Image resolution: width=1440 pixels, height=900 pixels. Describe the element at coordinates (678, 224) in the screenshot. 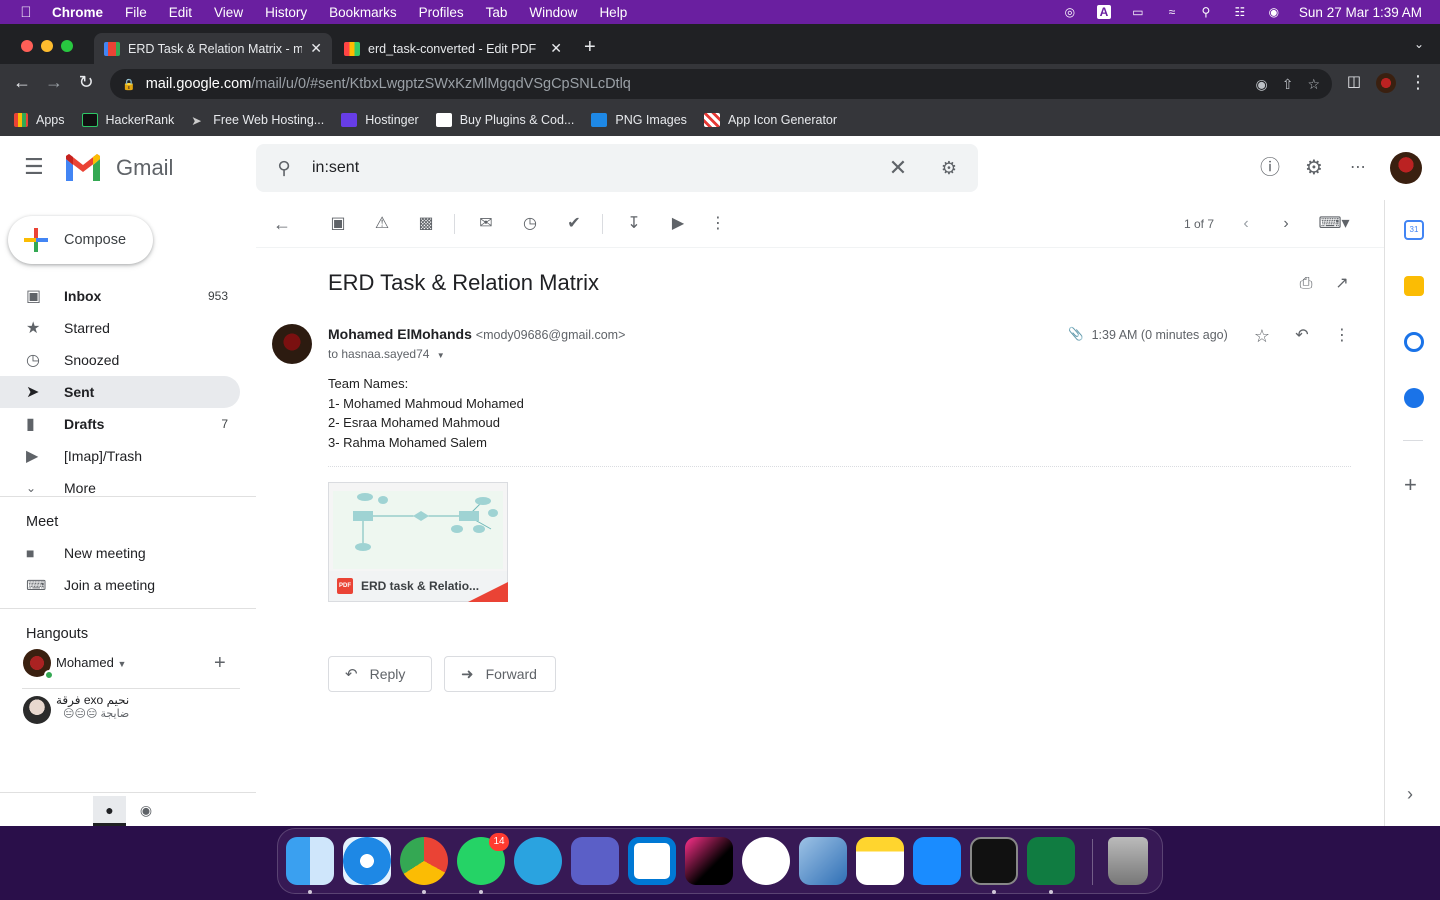

I see `labels-icon: ▶` at that location.